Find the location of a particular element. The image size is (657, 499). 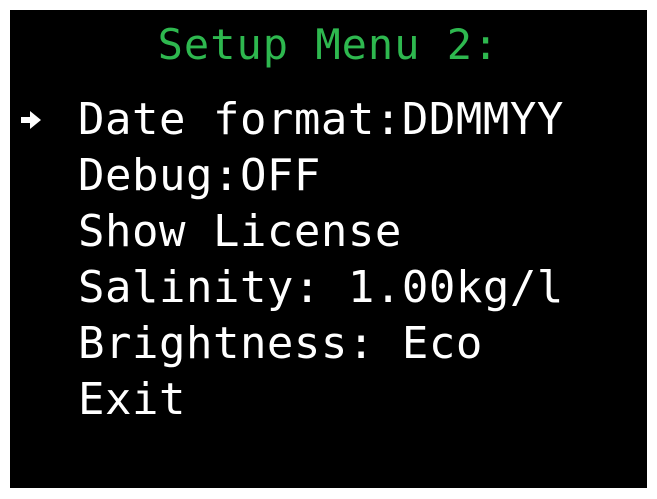

menu-item-salinity: Salinity: 1.00kg/l is located at coordinates (328, 288).